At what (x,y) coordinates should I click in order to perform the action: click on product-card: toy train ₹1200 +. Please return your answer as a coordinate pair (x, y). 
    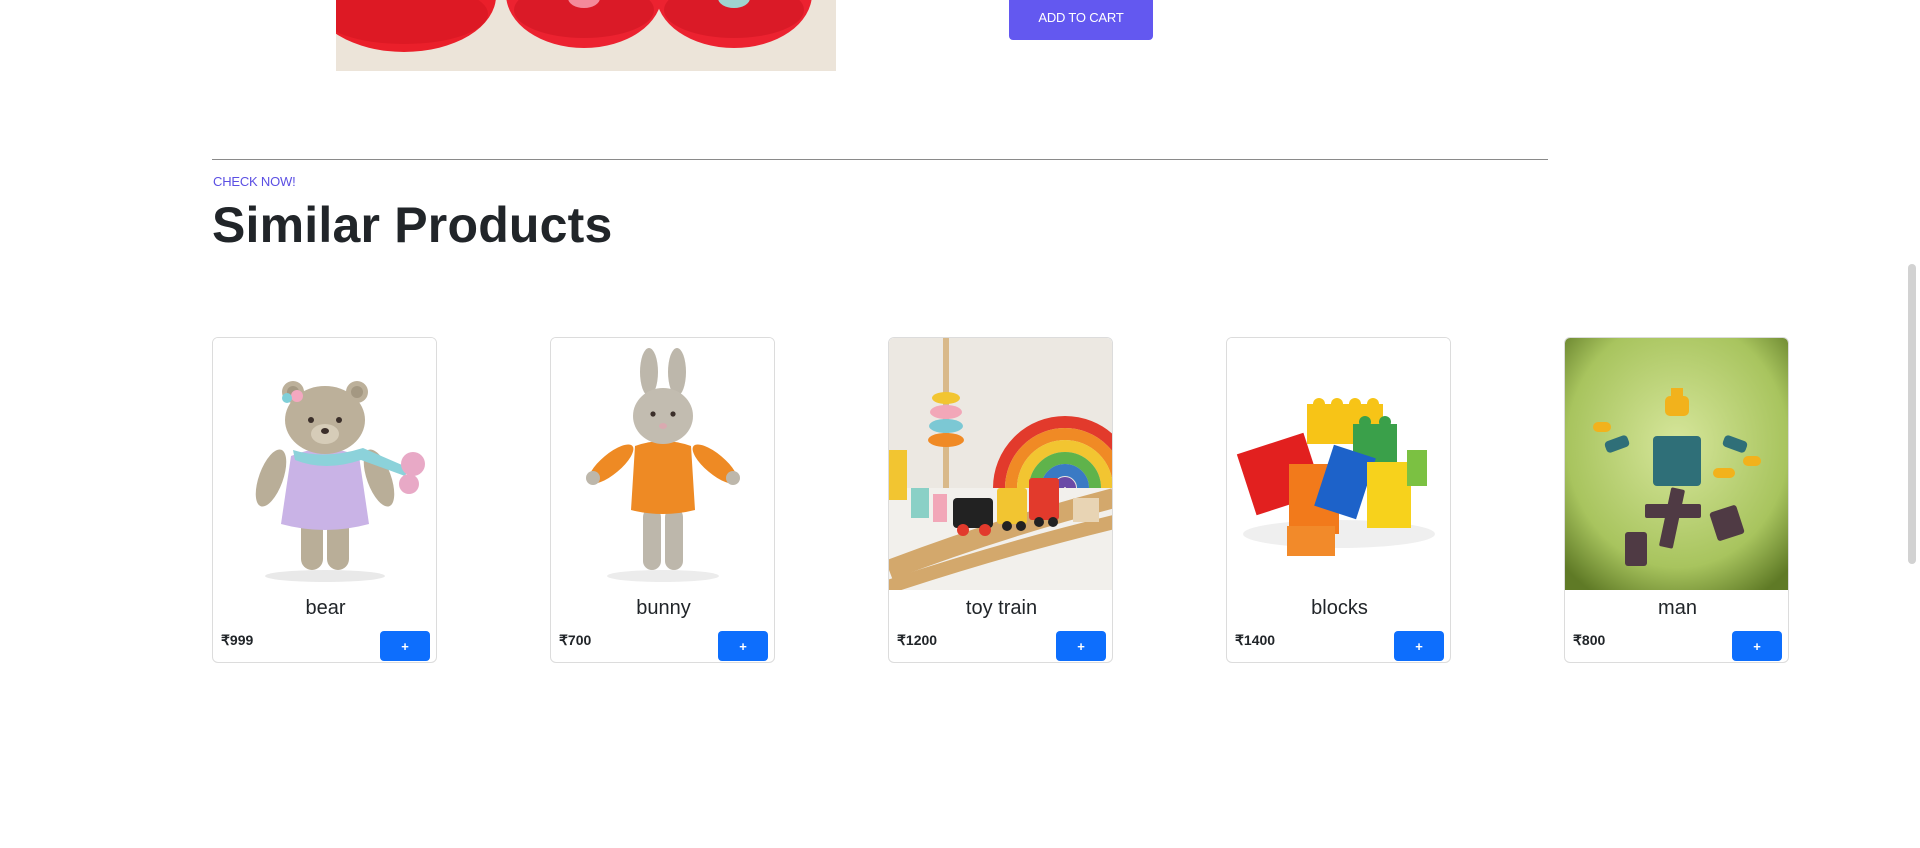
    Looking at the image, I should click on (1000, 500).